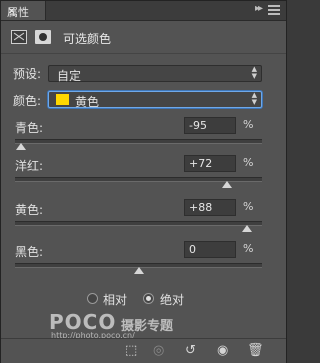 The image size is (320, 363). Describe the element at coordinates (92, 298) in the screenshot. I see `relative-radio` at that location.